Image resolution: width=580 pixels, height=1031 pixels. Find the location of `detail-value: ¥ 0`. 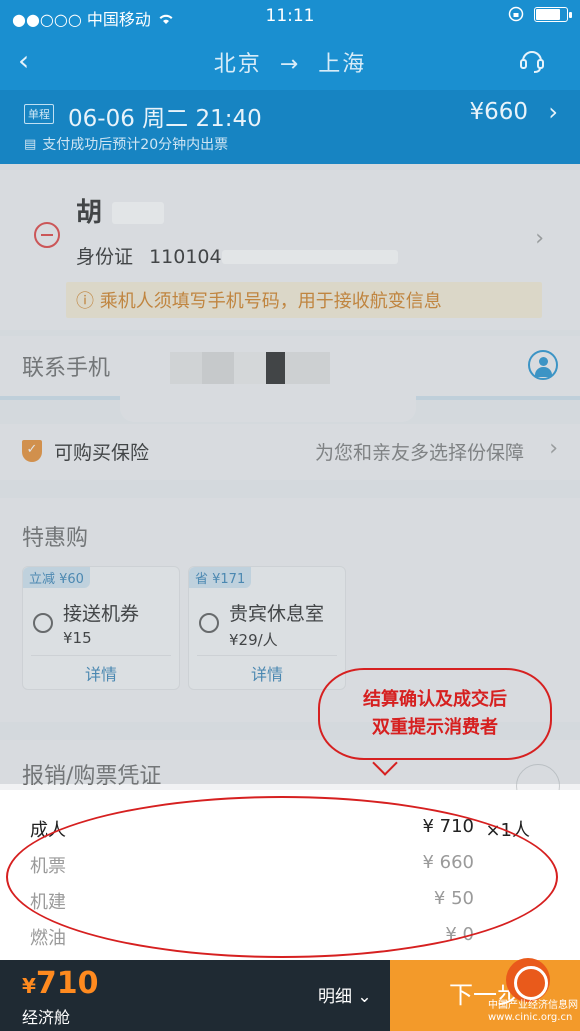

detail-value: ¥ 0 is located at coordinates (459, 934).